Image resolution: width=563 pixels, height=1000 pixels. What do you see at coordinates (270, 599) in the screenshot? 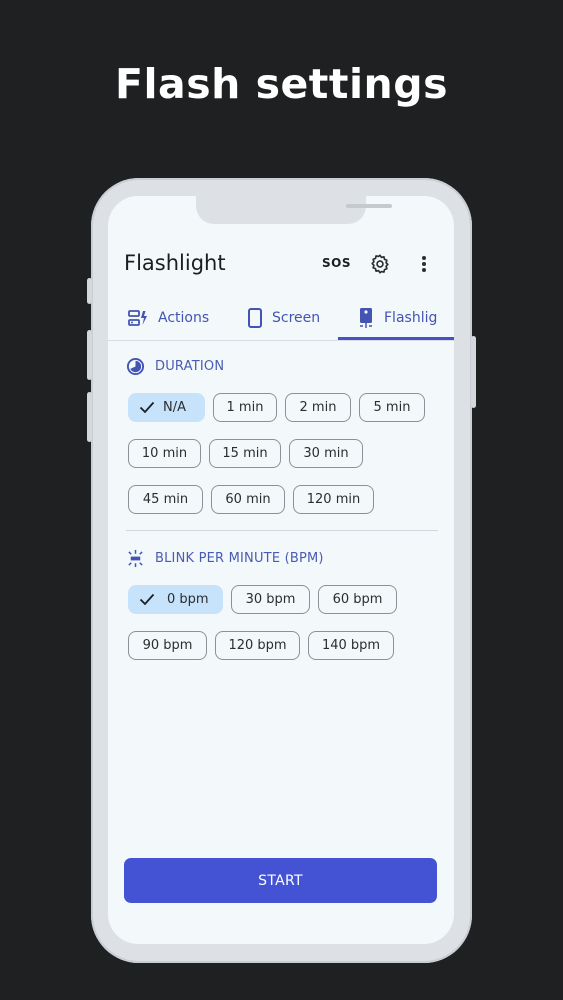
I see `blink-chip-30bpm: 30 bpm` at bounding box center [270, 599].